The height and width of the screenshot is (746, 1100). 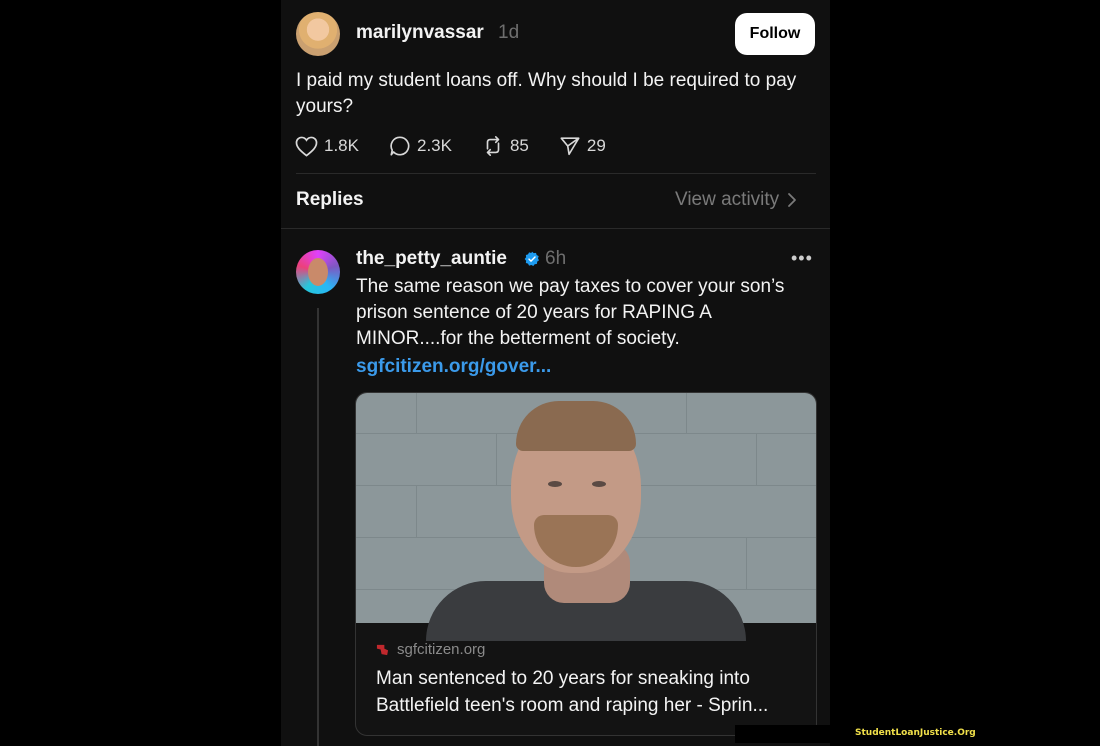 I want to click on preview-image, so click(x=586, y=517).